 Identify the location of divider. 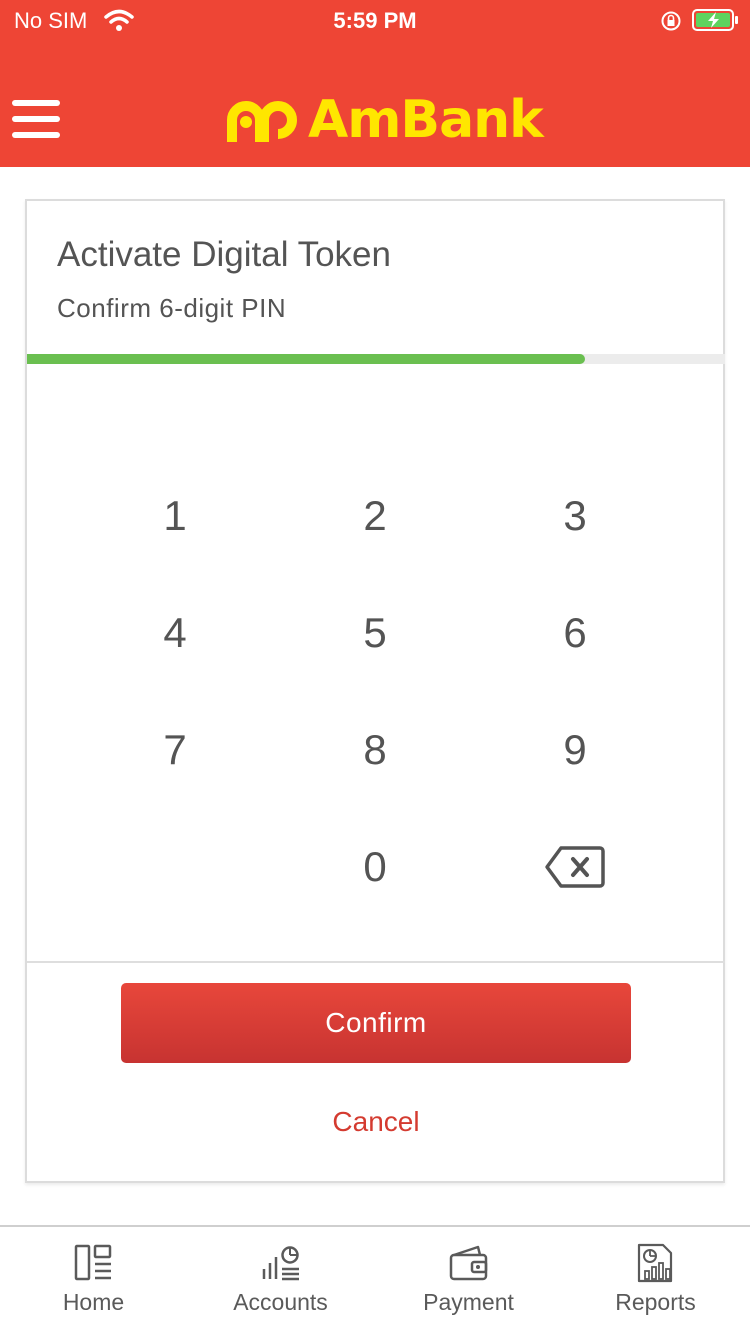
(376, 962).